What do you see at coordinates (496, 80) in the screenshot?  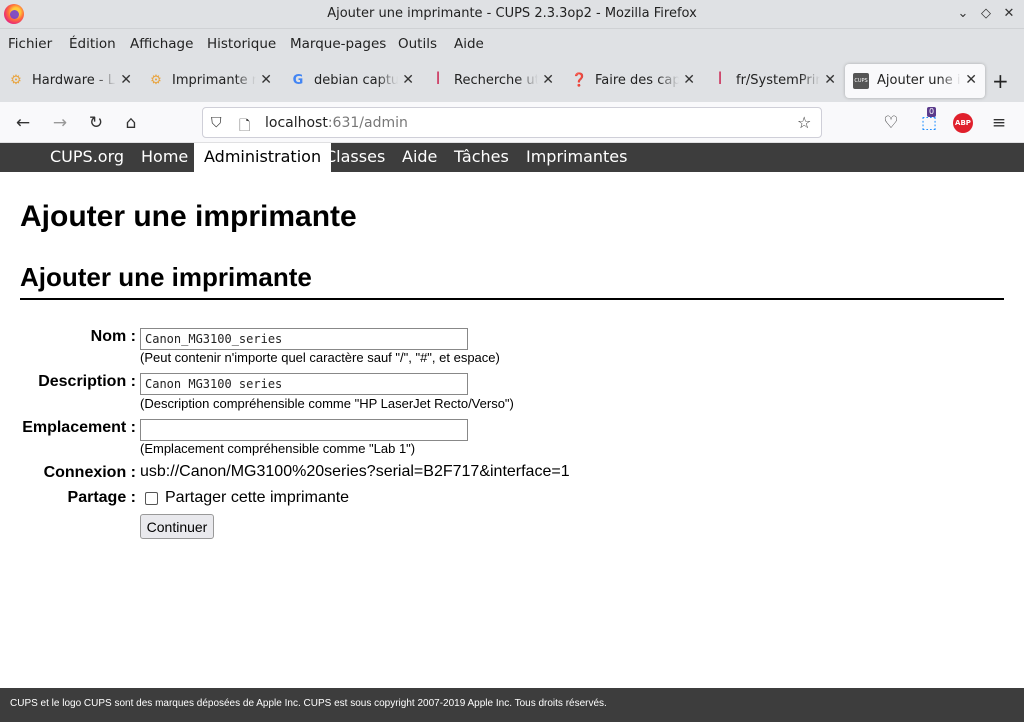 I see `tab-label: Recherche ut` at bounding box center [496, 80].